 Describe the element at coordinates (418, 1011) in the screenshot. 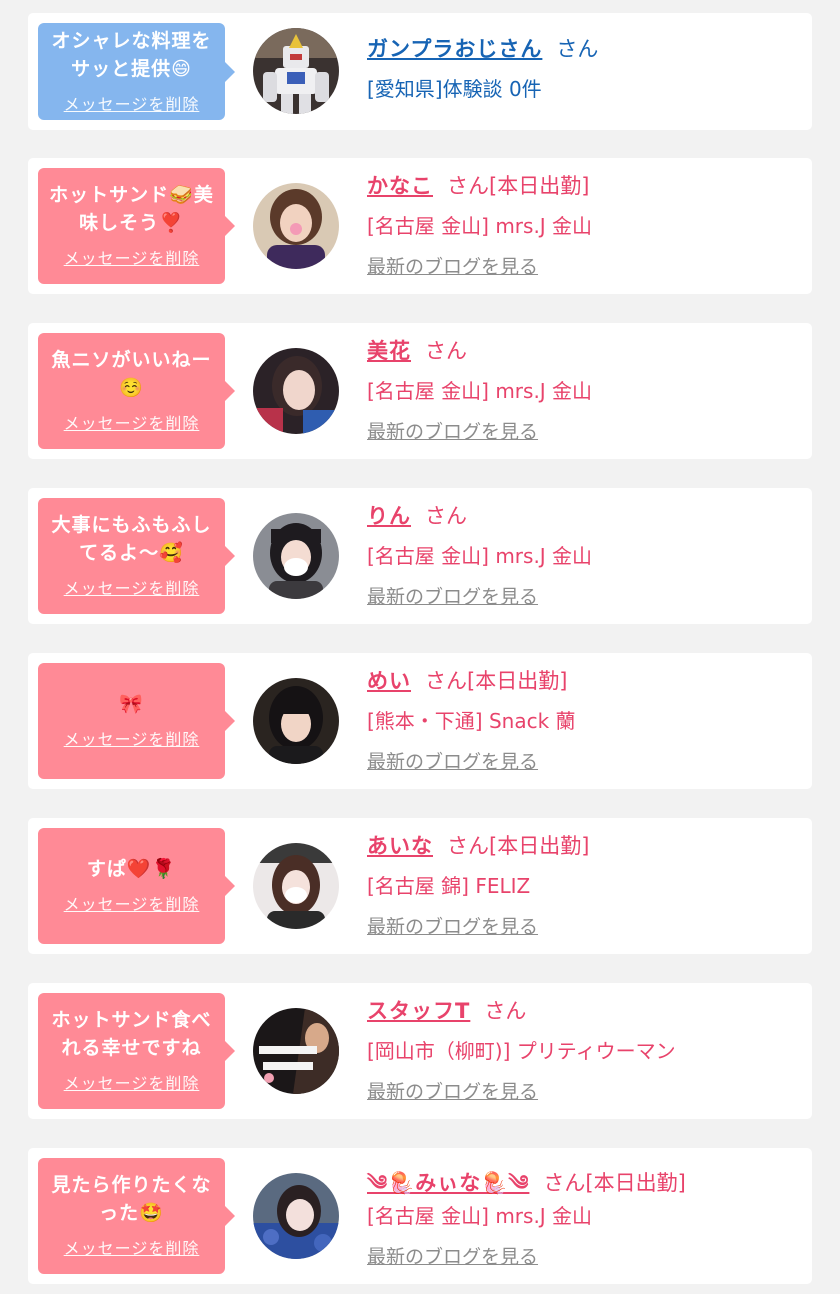

I see `user-name-link: スタッフT` at that location.